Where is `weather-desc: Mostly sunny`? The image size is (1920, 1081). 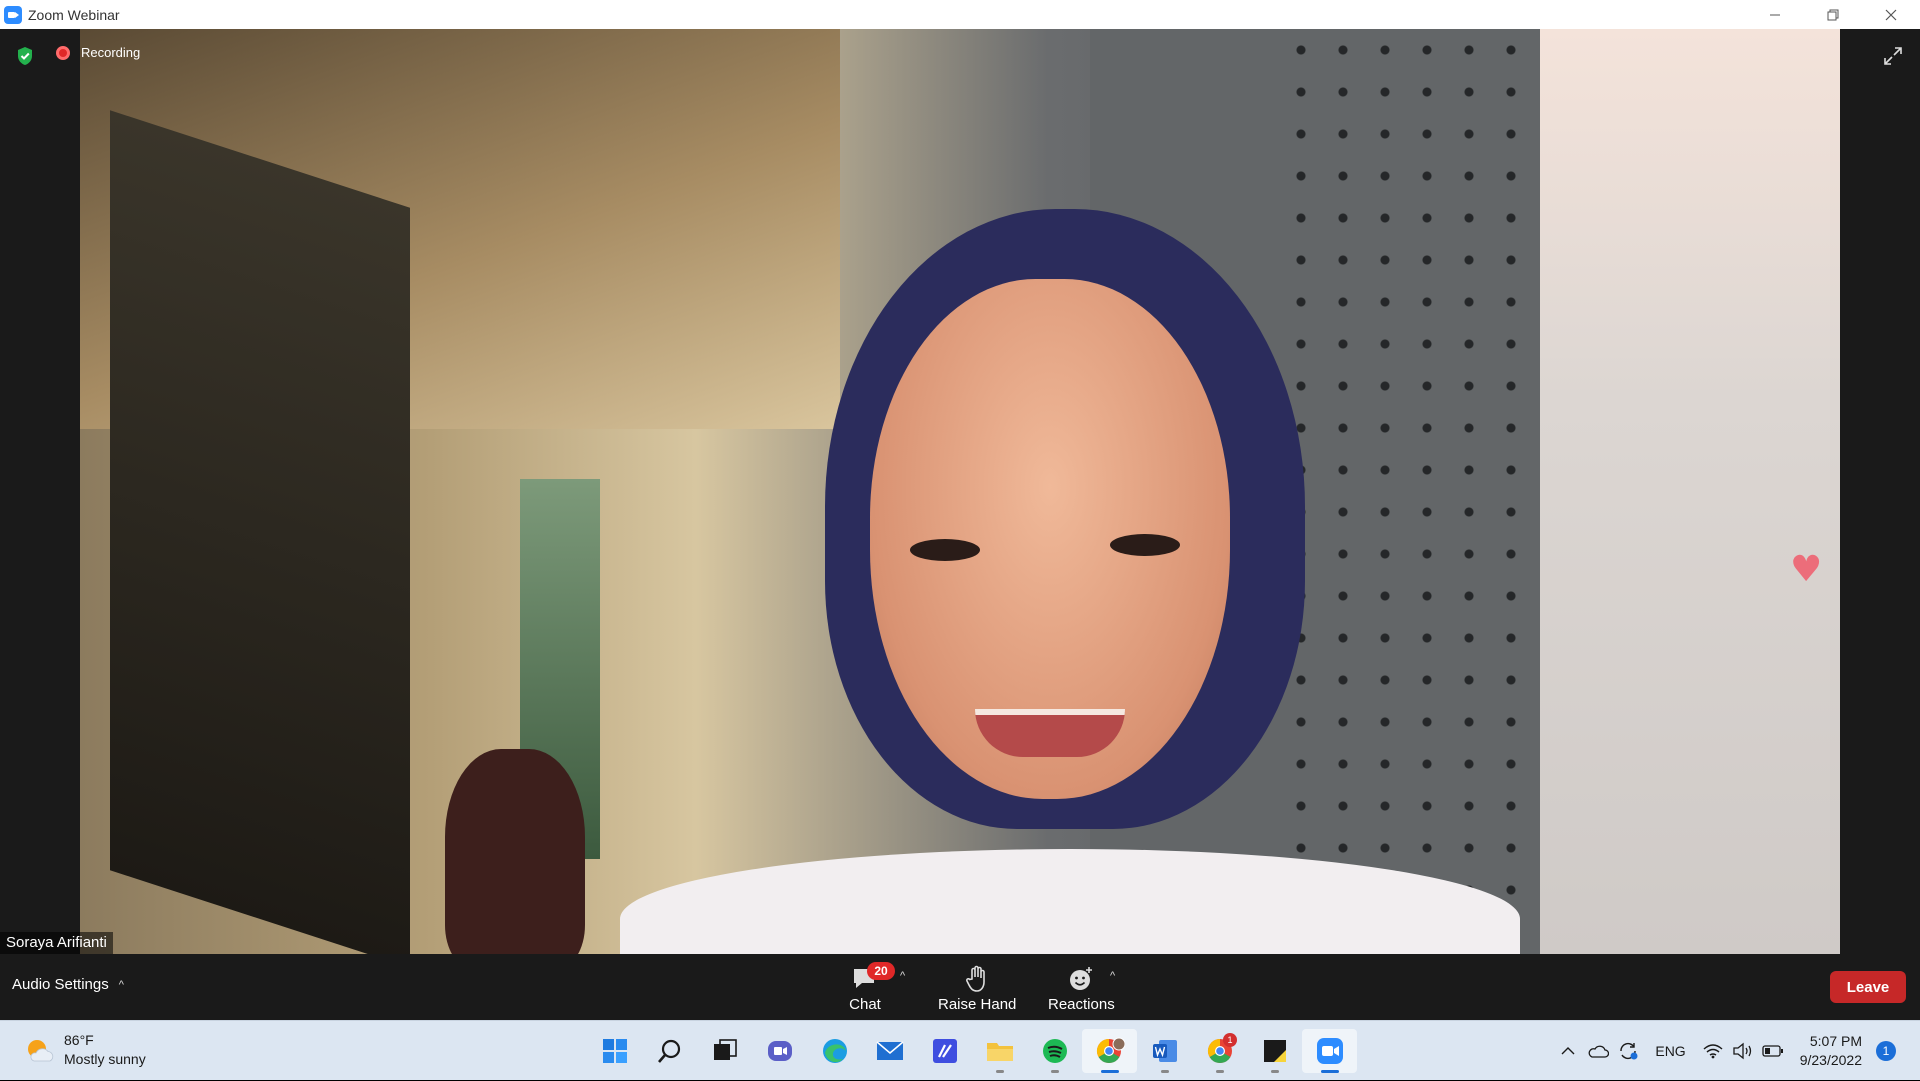
weather-desc: Mostly sunny is located at coordinates (105, 1059).